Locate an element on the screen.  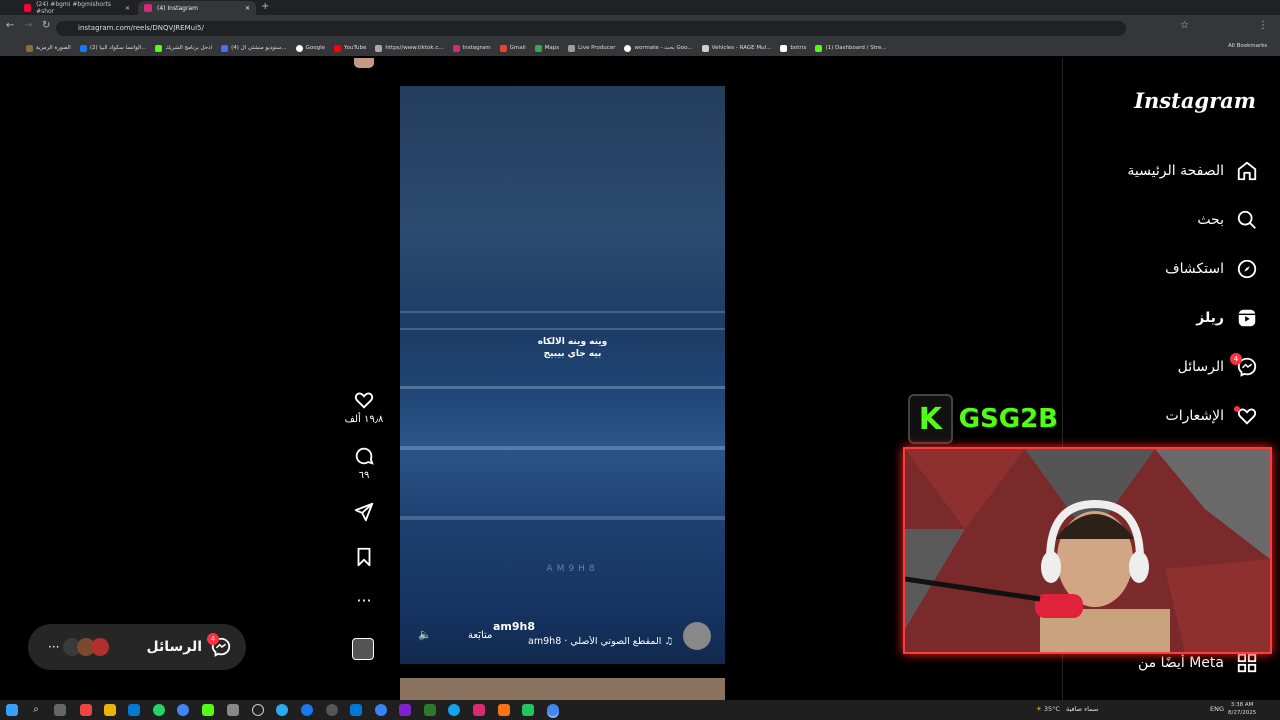
nav-also-from-meta: أيضًا من Meta is located at coordinates (1198, 663).